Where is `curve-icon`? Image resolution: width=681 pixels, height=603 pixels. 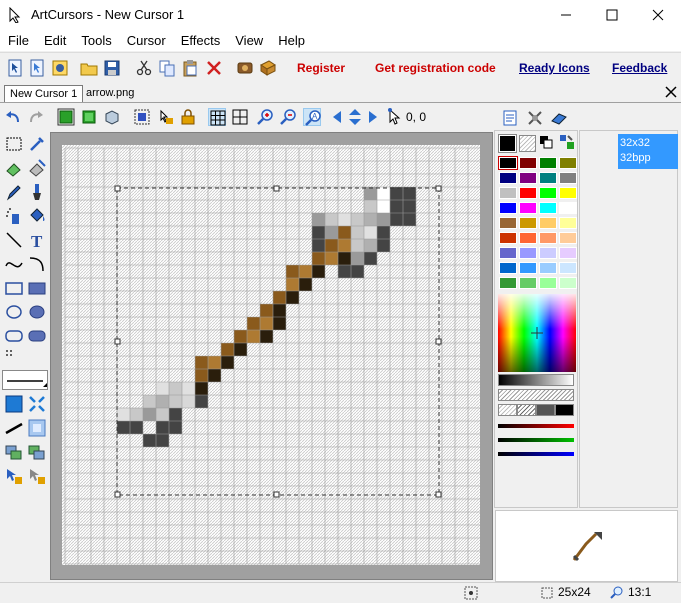 curve-icon is located at coordinates (14, 264).